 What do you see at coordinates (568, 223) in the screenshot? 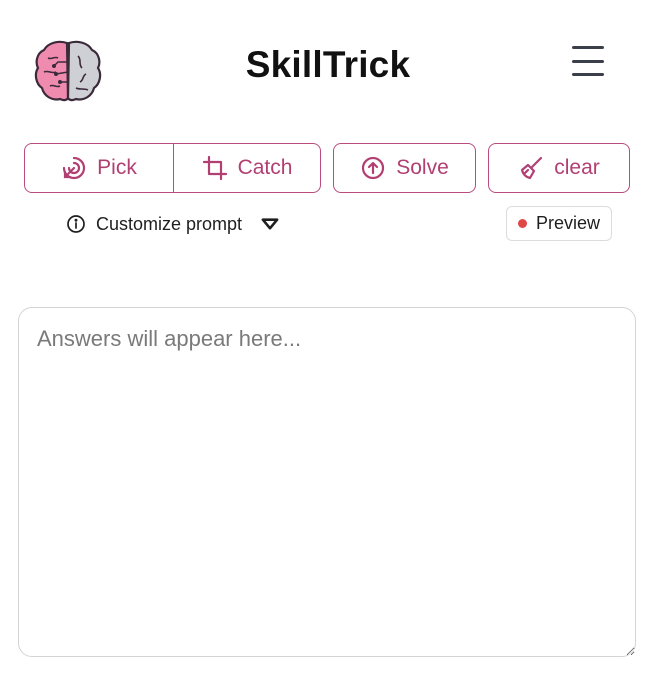
I see `preview-label: Preview` at bounding box center [568, 223].